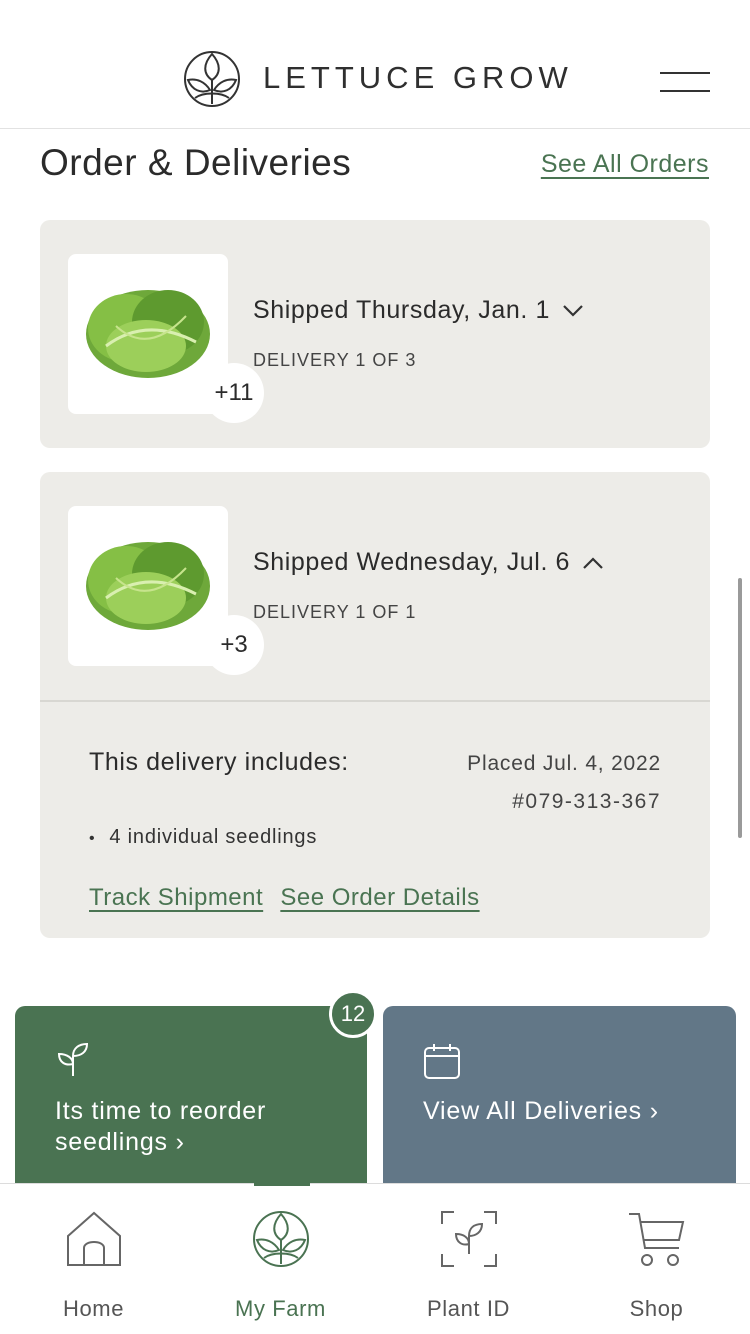  I want to click on see-all-orders-link: See All Orders, so click(625, 164).